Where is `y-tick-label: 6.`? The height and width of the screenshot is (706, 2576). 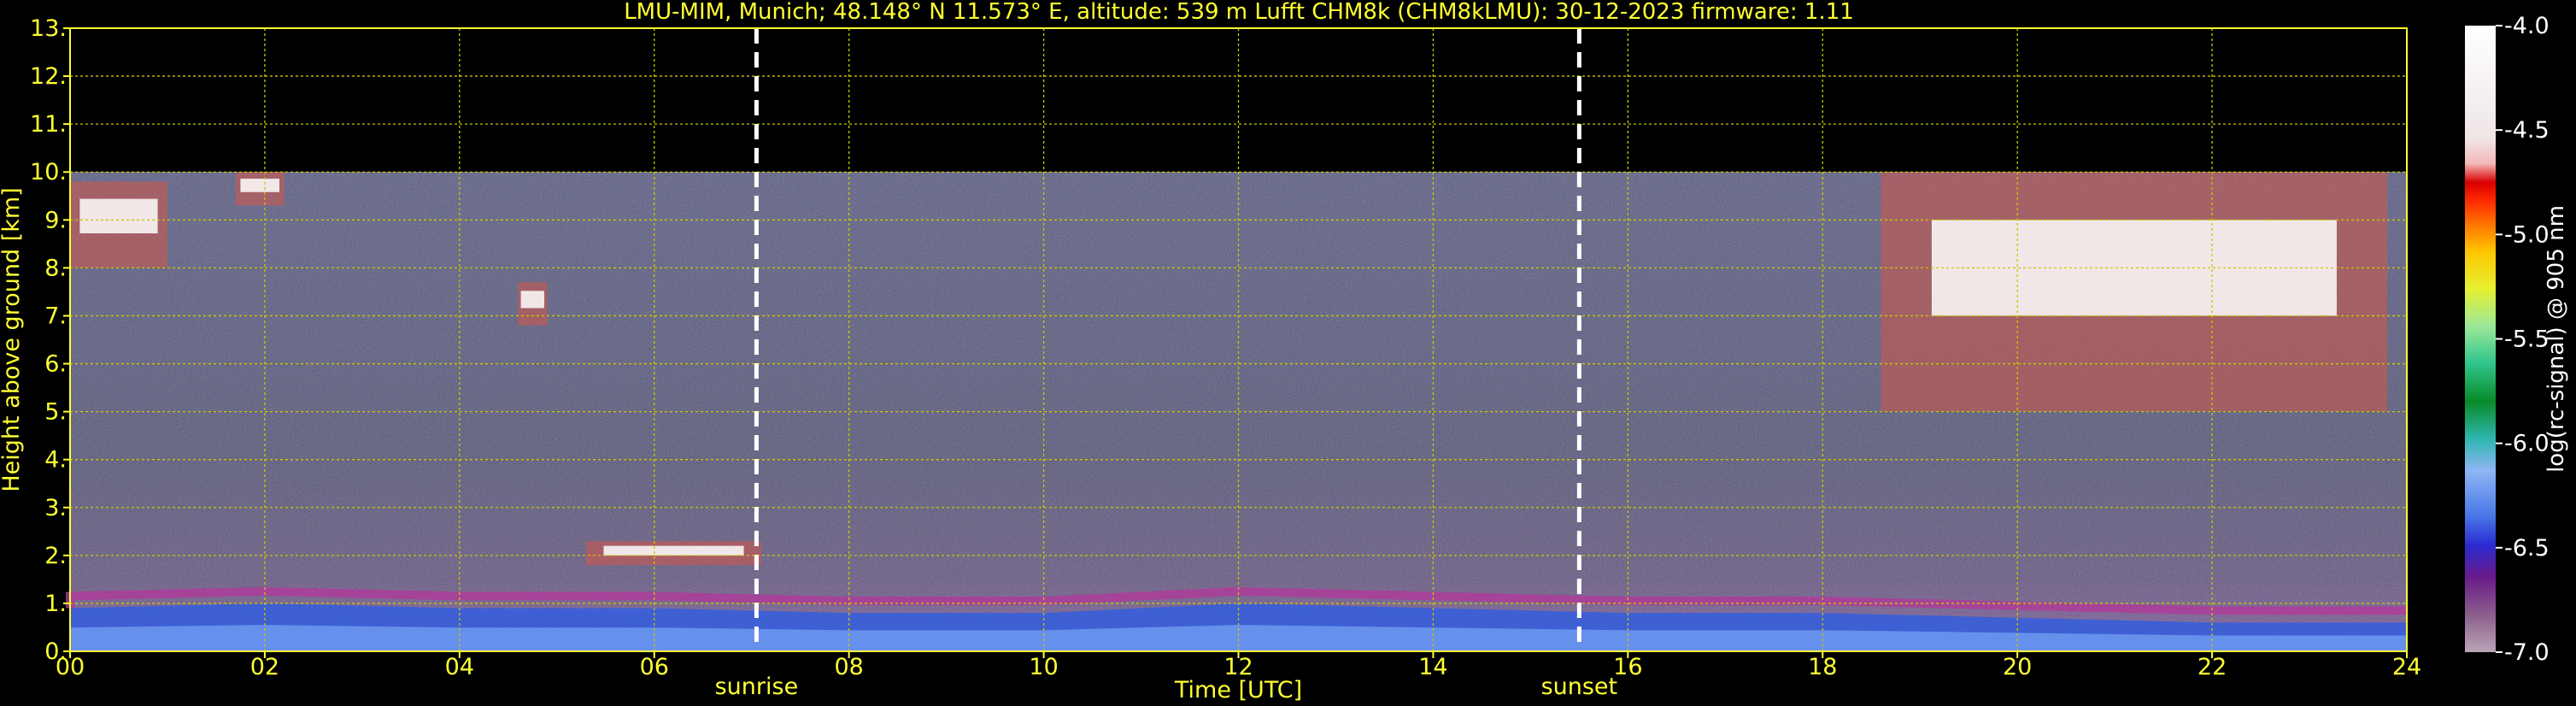 y-tick-label: 6. is located at coordinates (55, 364).